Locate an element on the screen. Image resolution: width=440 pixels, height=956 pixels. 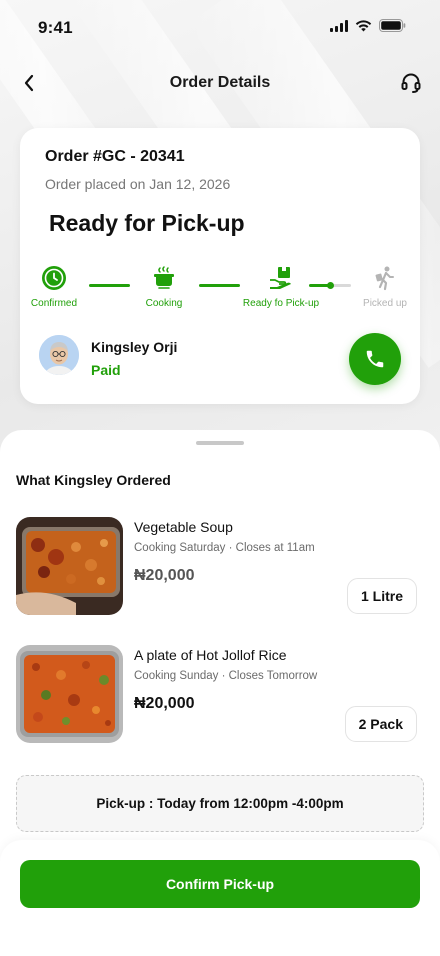
order-date: Order placed on Jan 12, 2026 is located at coordinates (138, 184).